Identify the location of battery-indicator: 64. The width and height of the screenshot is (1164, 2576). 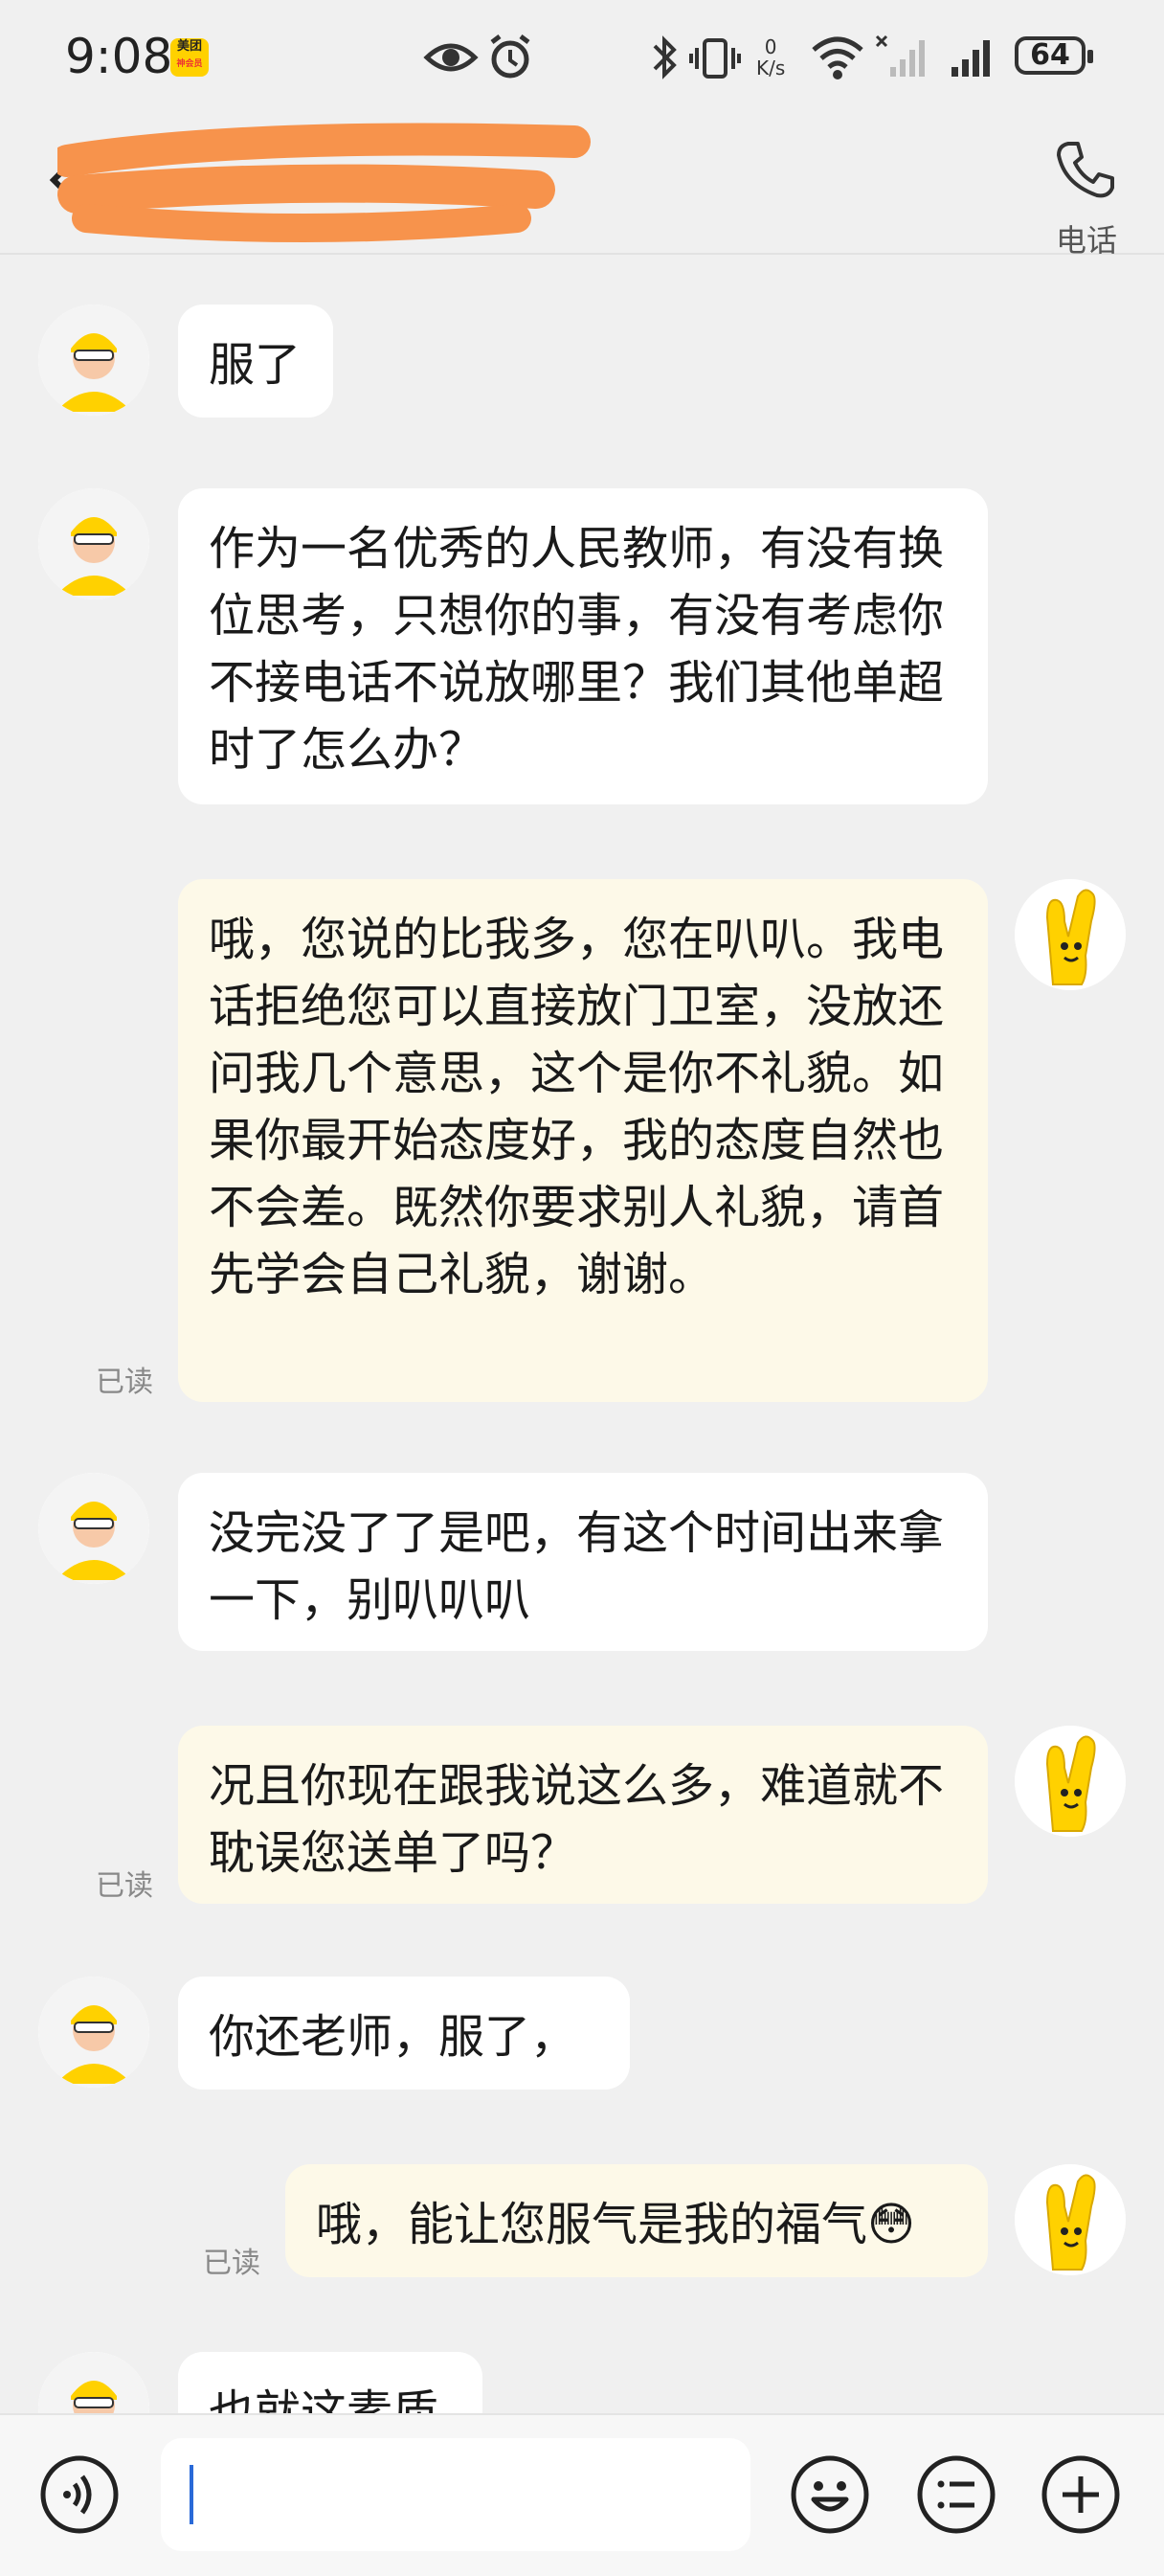
(1054, 55).